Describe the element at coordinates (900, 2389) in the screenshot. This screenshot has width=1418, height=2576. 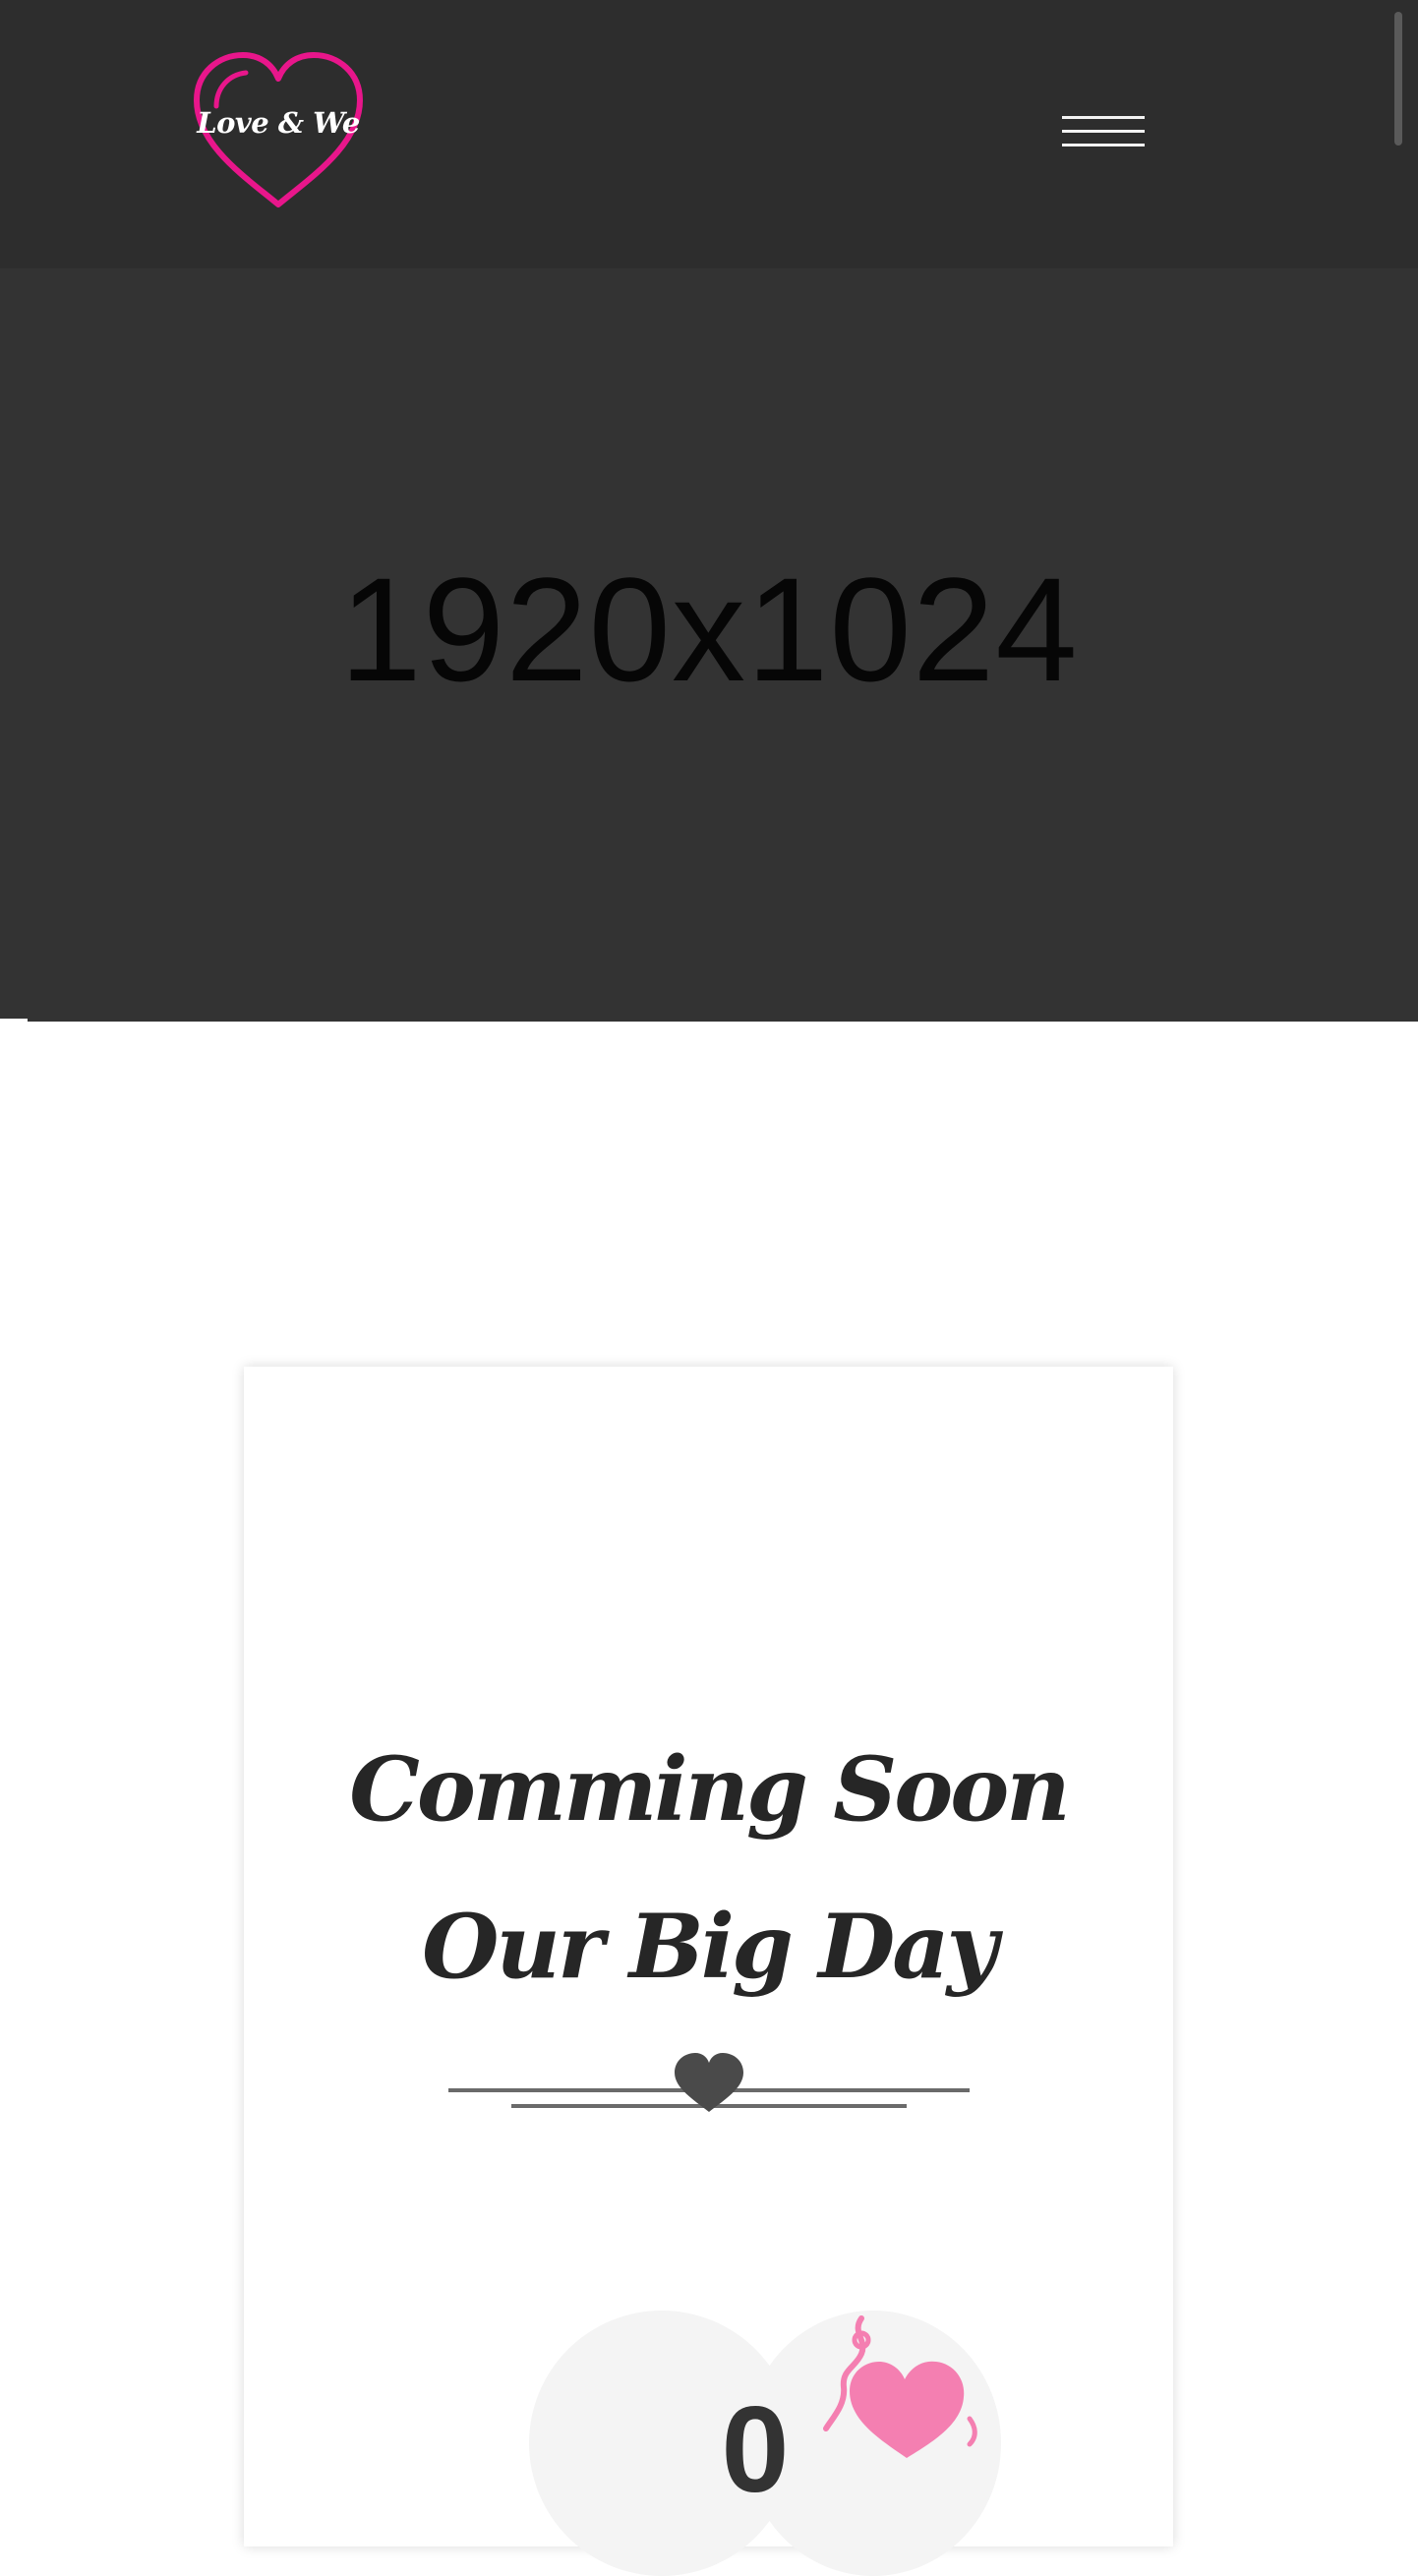
I see `pink-heart-decoration-icon` at that location.